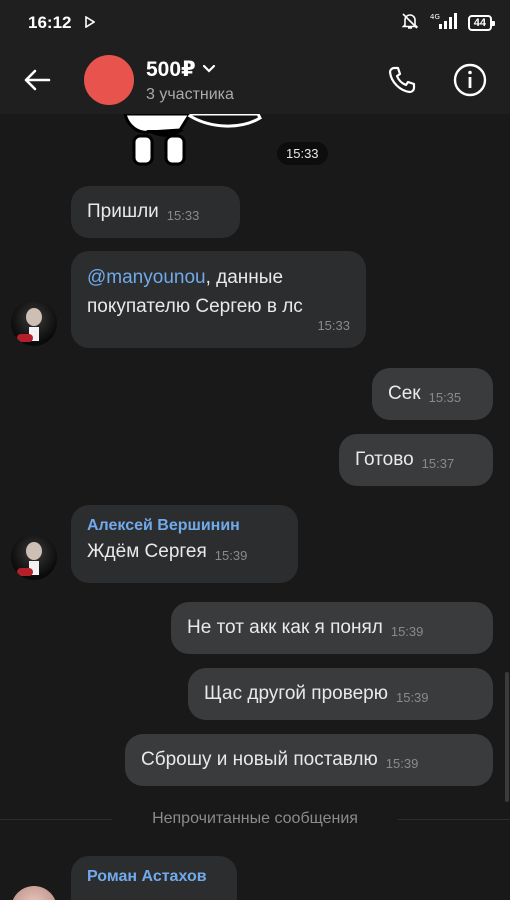  What do you see at coordinates (445, 397) in the screenshot?
I see `message-time: 15:35` at bounding box center [445, 397].